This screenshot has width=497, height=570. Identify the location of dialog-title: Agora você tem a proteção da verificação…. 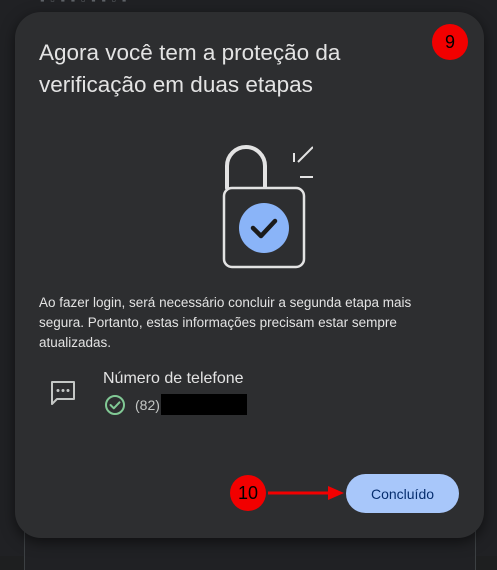
(190, 68).